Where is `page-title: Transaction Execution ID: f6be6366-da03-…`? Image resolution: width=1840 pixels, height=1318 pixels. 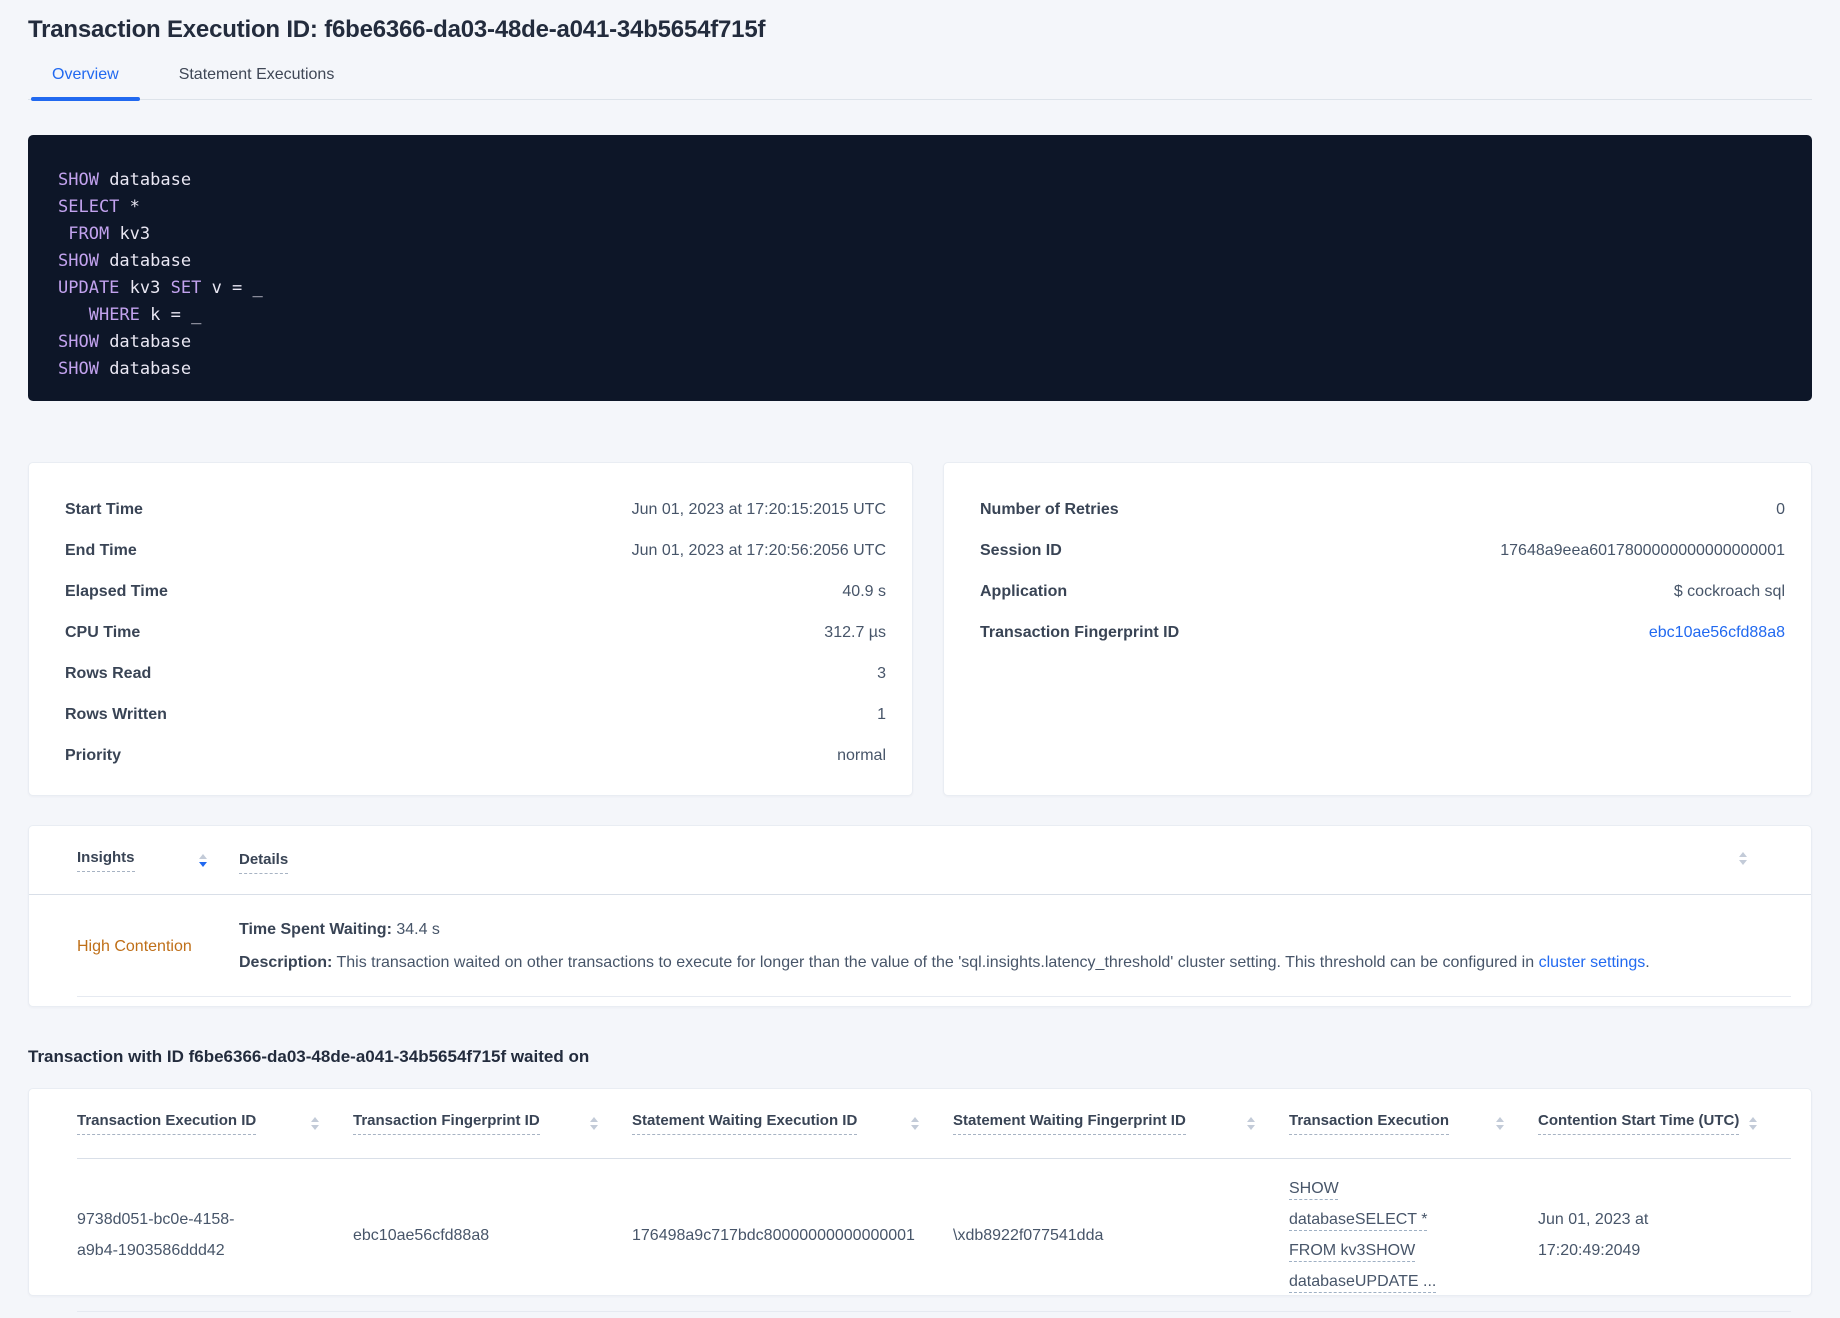 page-title: Transaction Execution ID: f6be6366-da03-… is located at coordinates (397, 29).